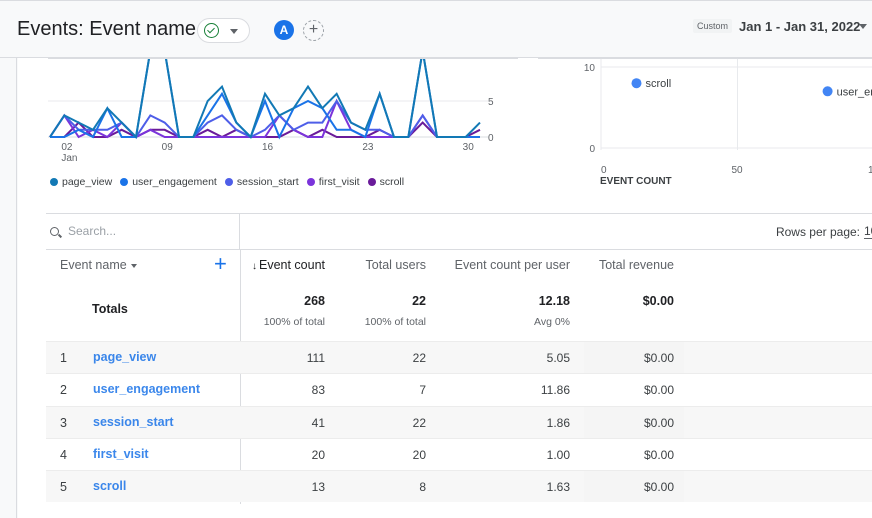 This screenshot has width=872, height=518. Describe the element at coordinates (491, 138) in the screenshot. I see `y-tick-label: 0` at that location.